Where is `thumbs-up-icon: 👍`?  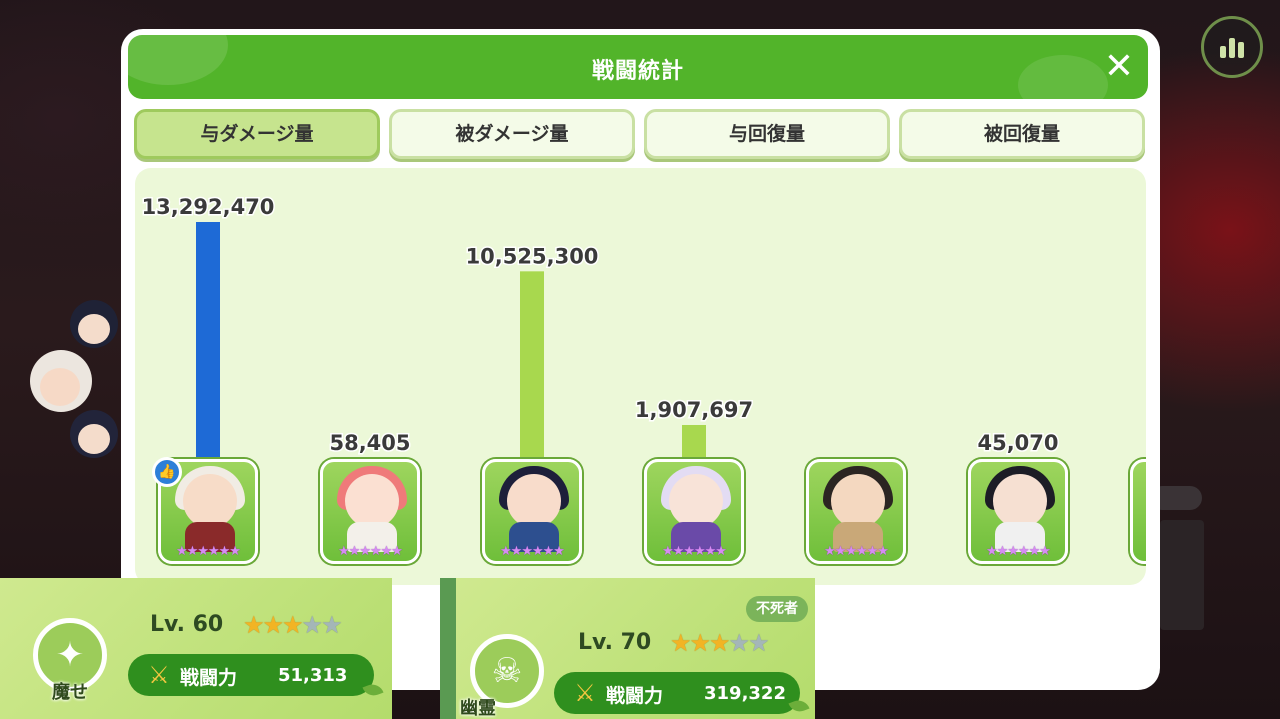
thumbs-up-icon: 👍 is located at coordinates (167, 472).